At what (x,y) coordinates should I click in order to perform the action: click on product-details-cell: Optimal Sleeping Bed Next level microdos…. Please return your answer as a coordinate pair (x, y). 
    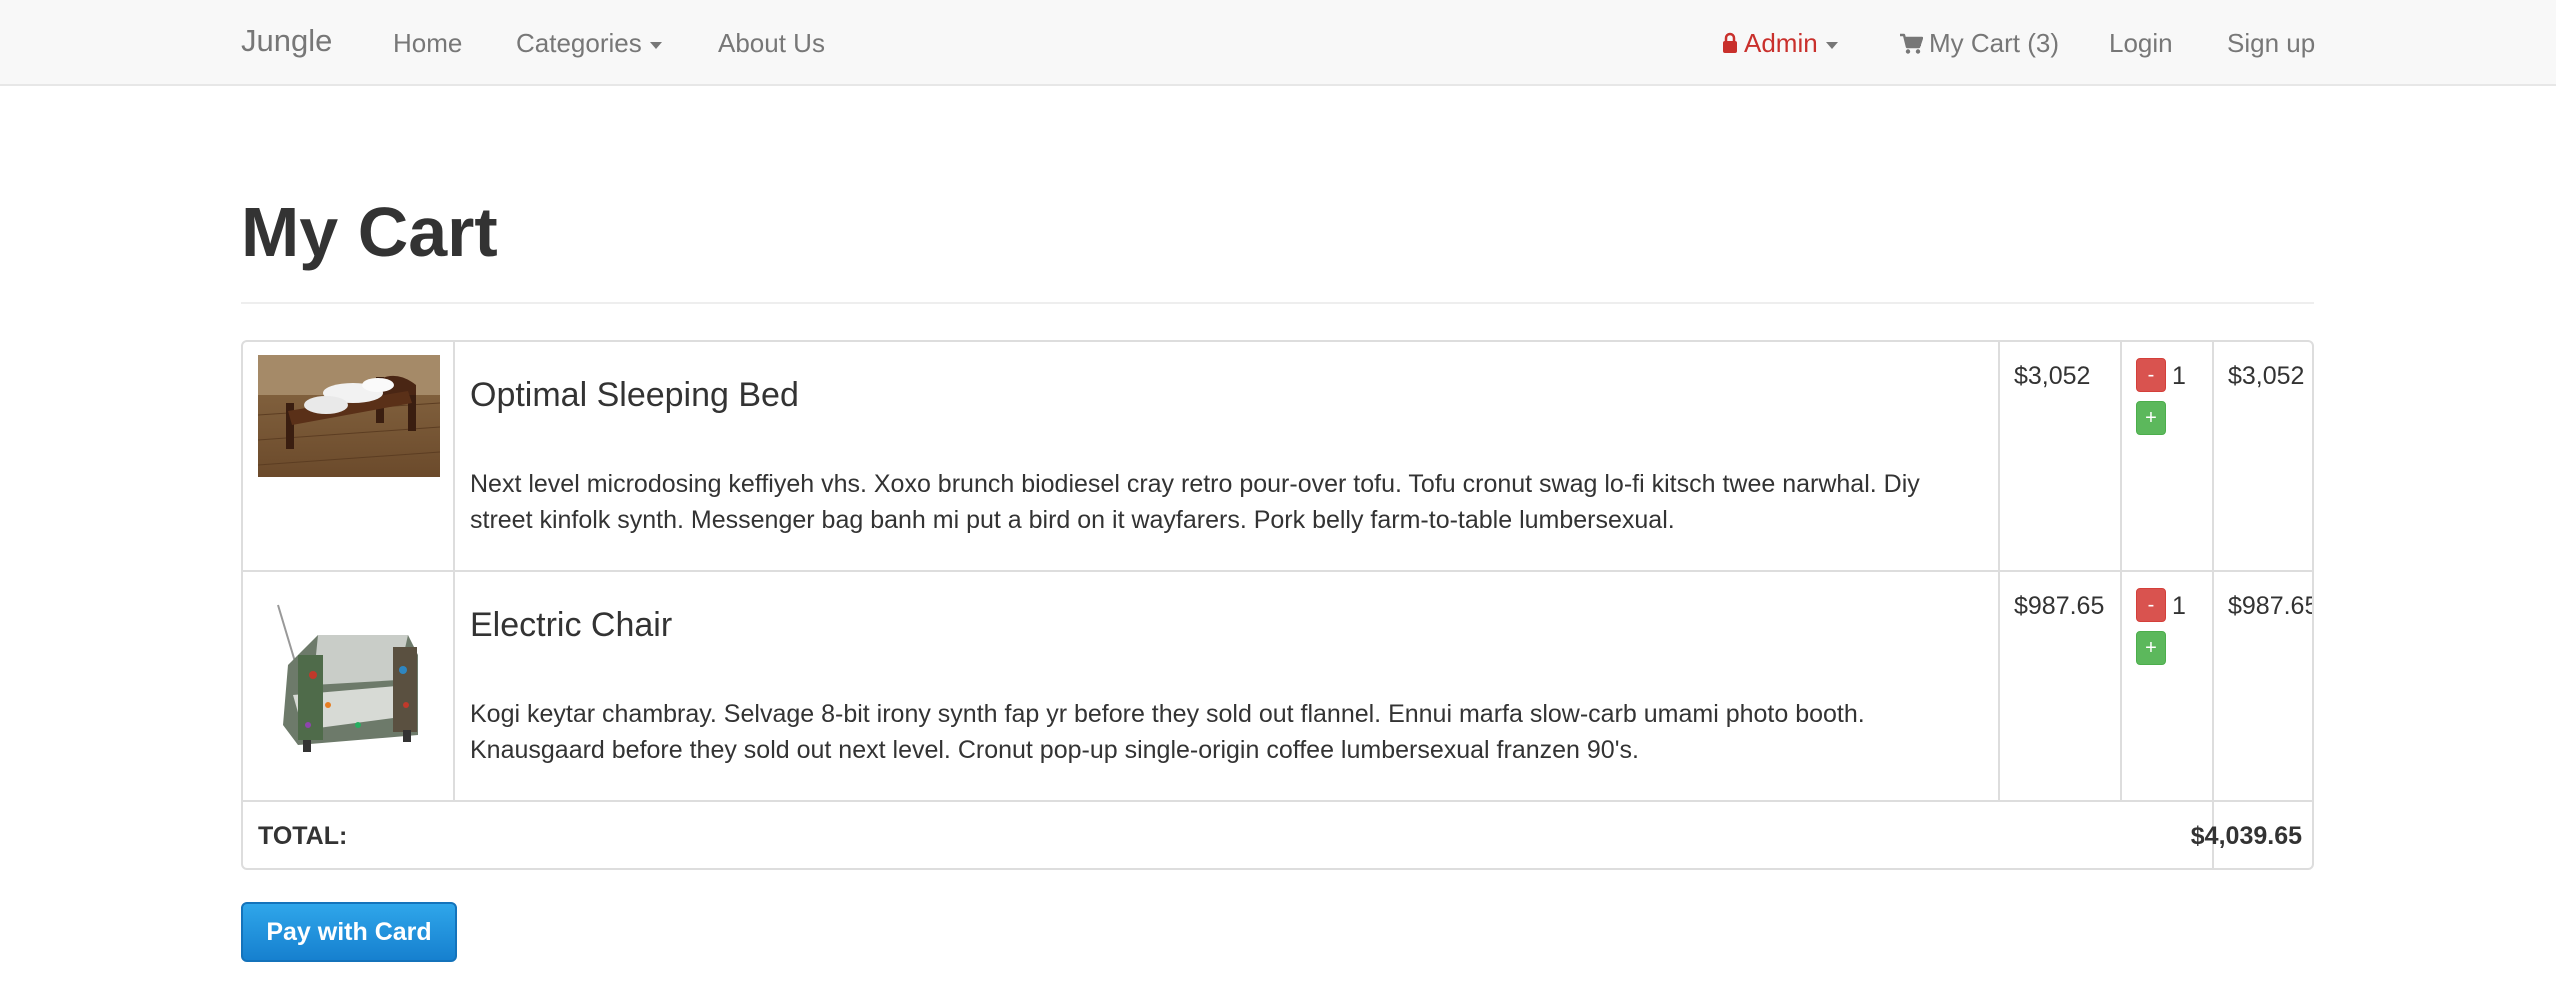
    Looking at the image, I should click on (1227, 456).